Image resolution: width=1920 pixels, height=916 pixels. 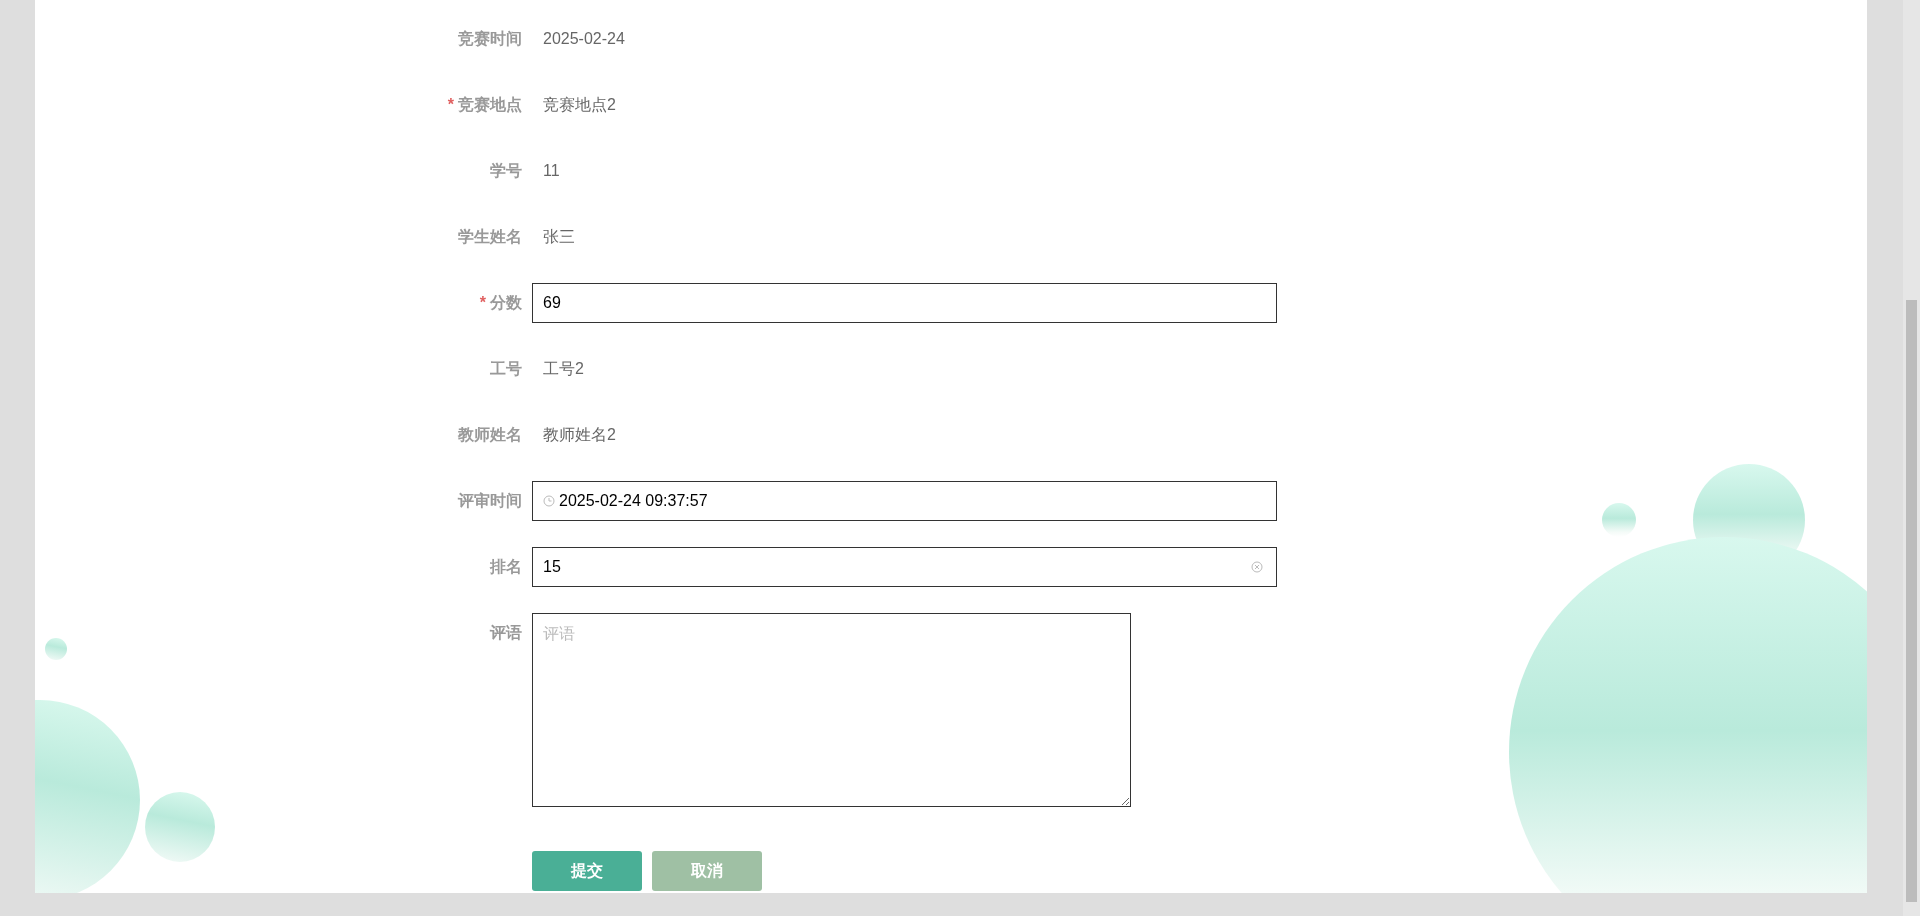 What do you see at coordinates (490, 38) in the screenshot?
I see `field-label: 竞赛时间` at bounding box center [490, 38].